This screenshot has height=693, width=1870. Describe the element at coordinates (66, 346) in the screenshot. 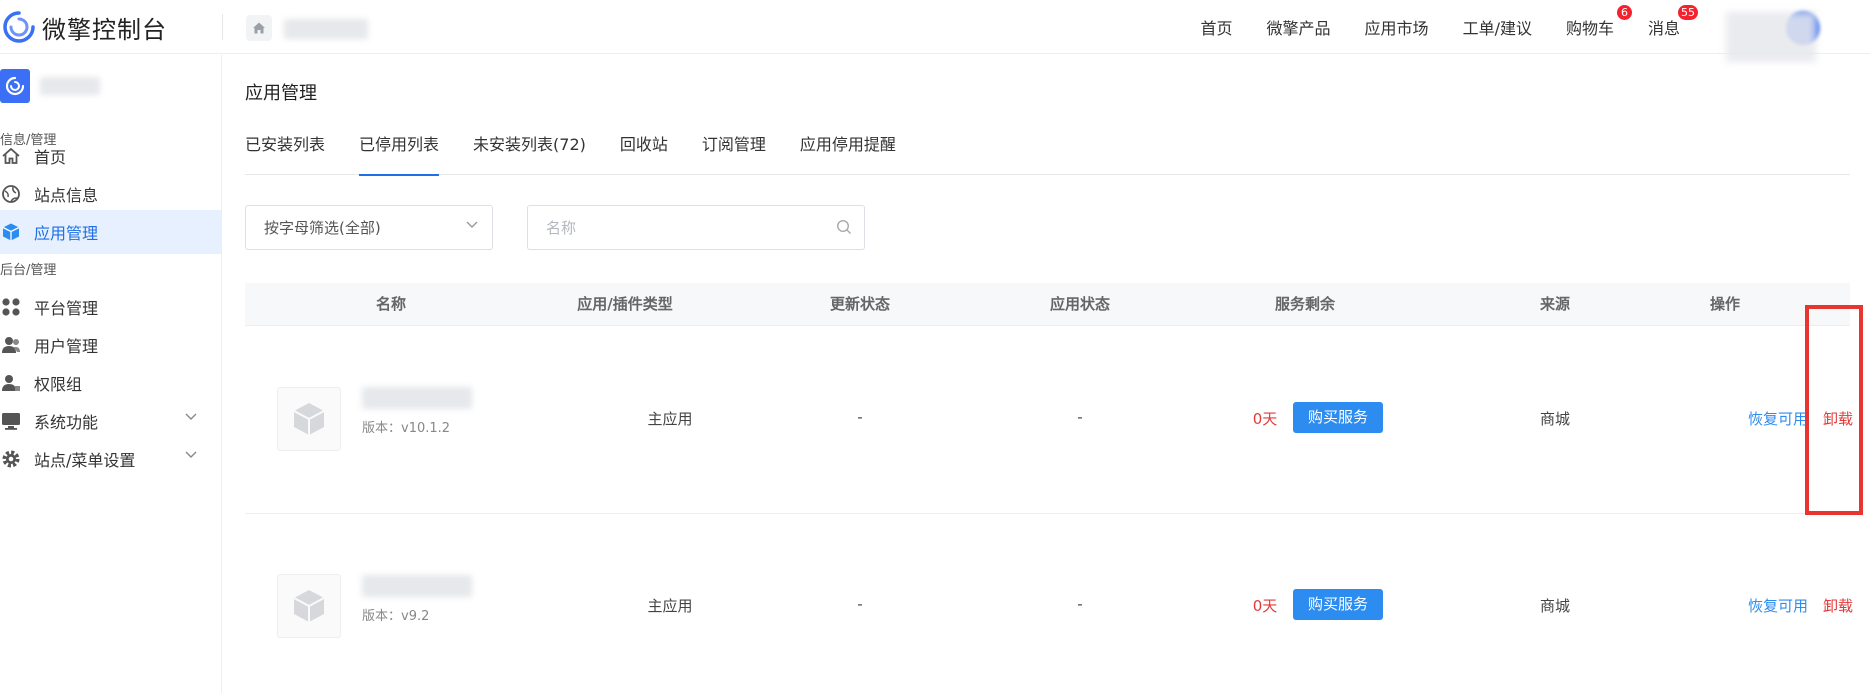

I see `sidebar-item-label: 用户管理` at that location.